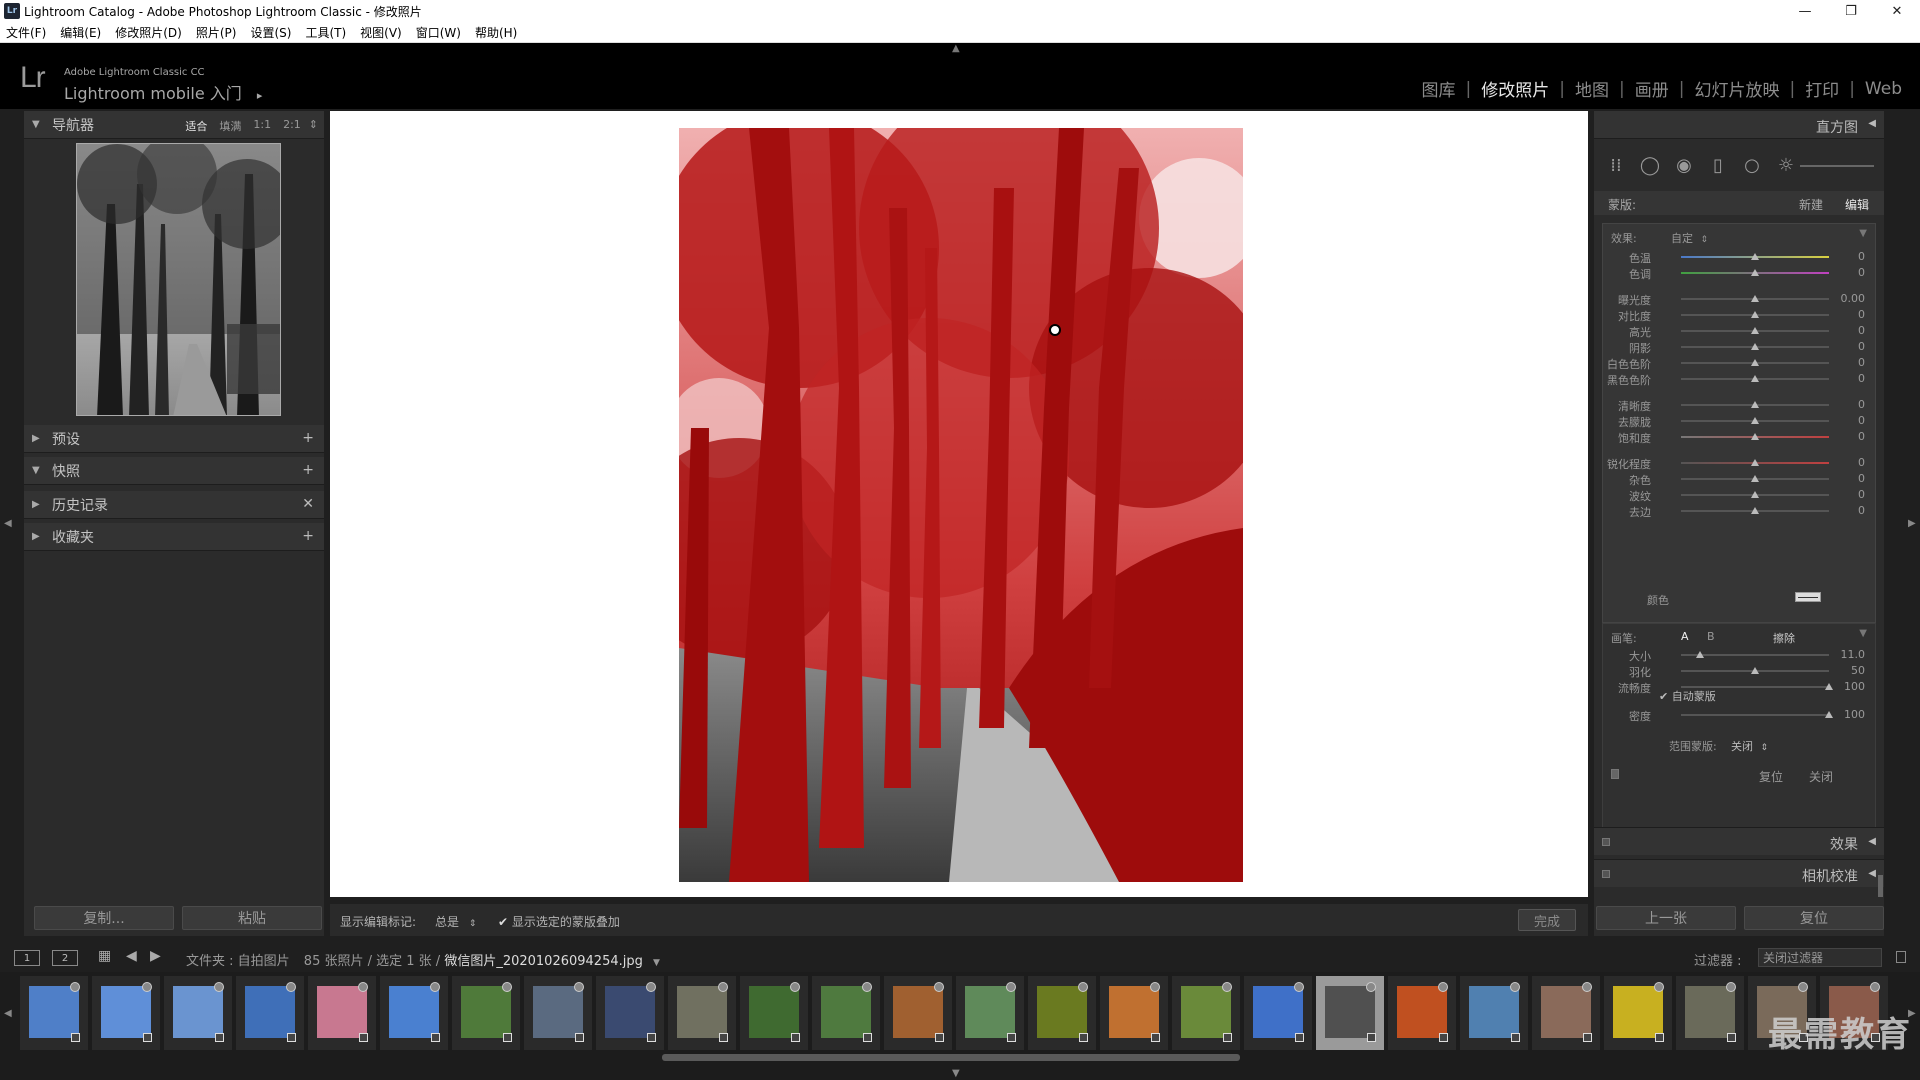  Describe the element at coordinates (308, 470) in the screenshot. I see `add-snapshot-icon: +` at that location.